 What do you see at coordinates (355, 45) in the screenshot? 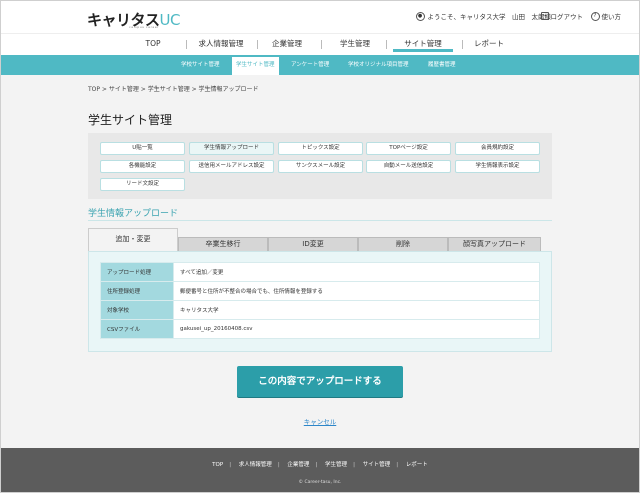
I see `nav-student-management: 学生管理` at bounding box center [355, 45].